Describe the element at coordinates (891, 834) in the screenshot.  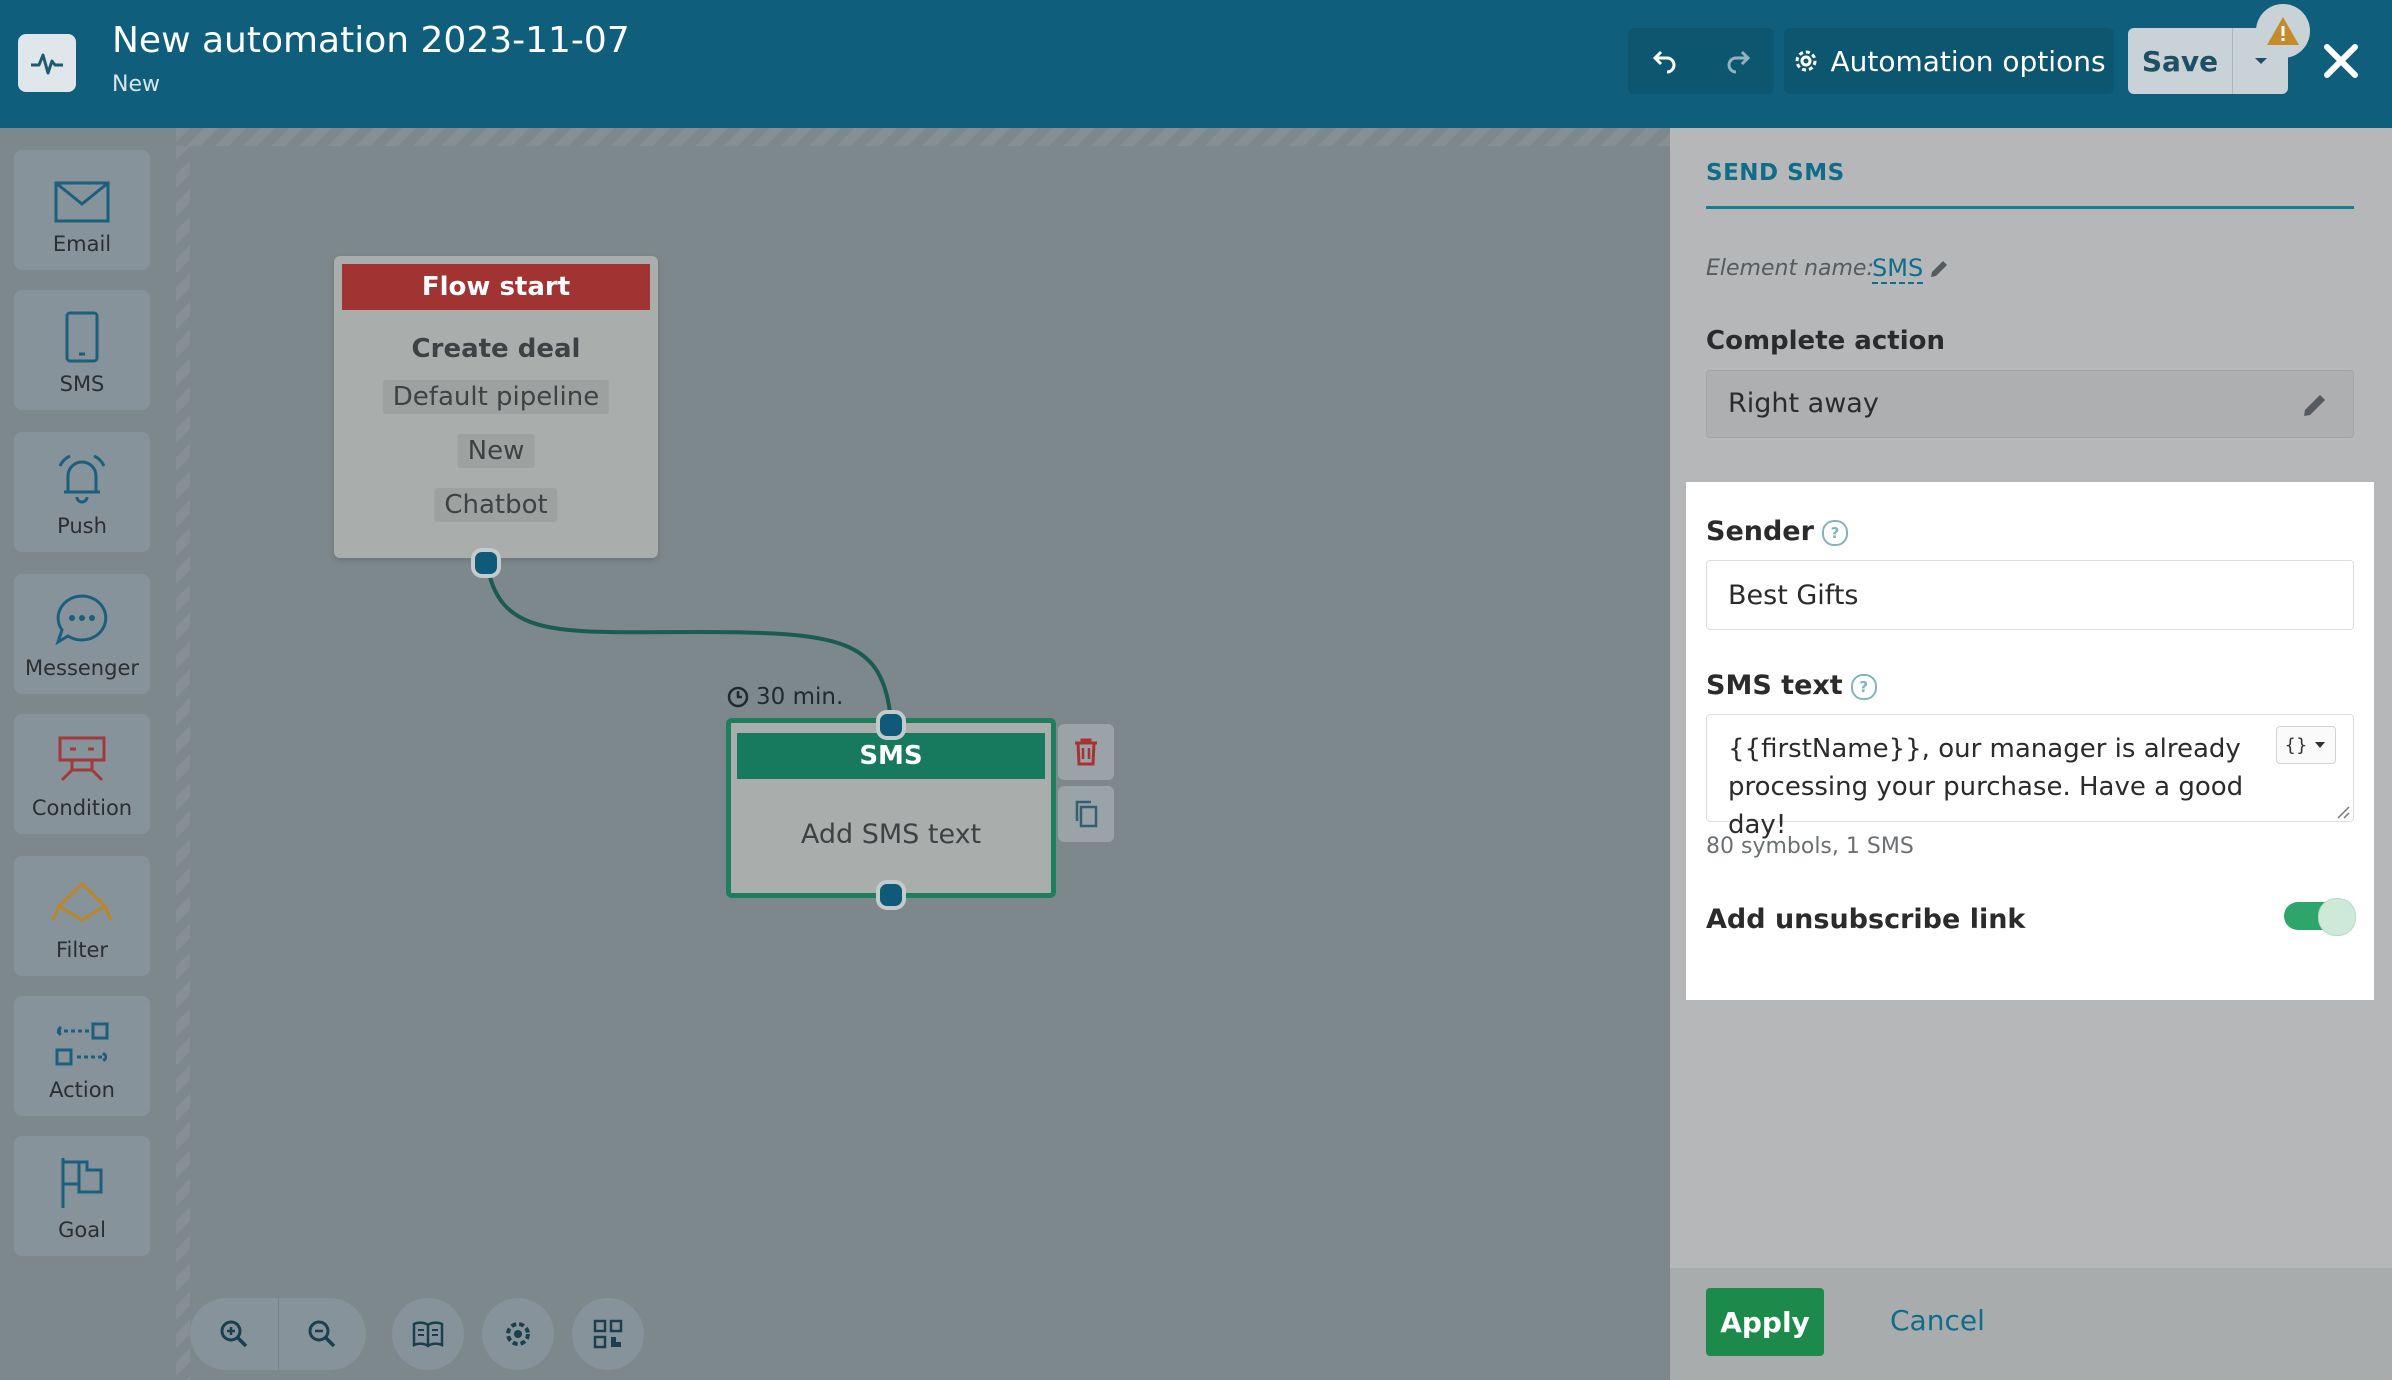
I see `sms-node-body: Add SMS text` at that location.